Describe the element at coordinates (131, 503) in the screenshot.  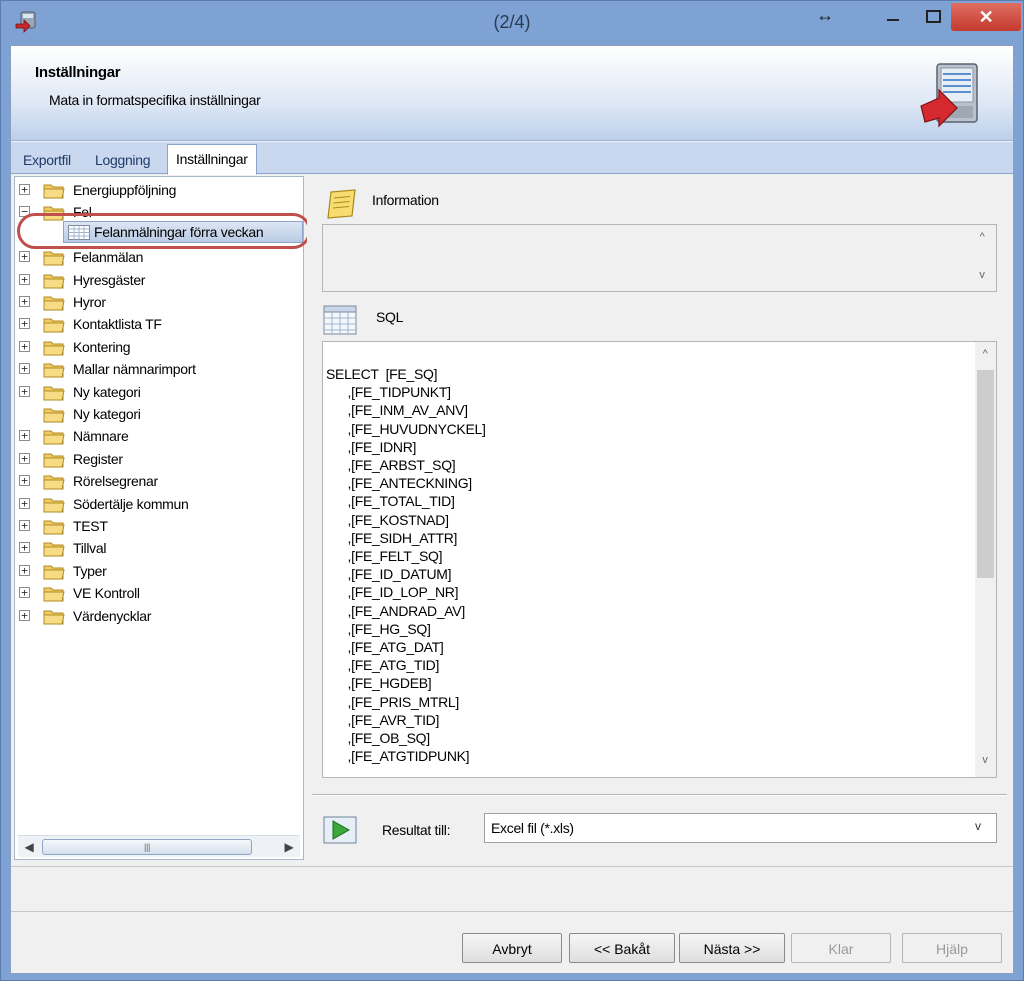
I see `tree-item-label: Södertälje kommun` at that location.